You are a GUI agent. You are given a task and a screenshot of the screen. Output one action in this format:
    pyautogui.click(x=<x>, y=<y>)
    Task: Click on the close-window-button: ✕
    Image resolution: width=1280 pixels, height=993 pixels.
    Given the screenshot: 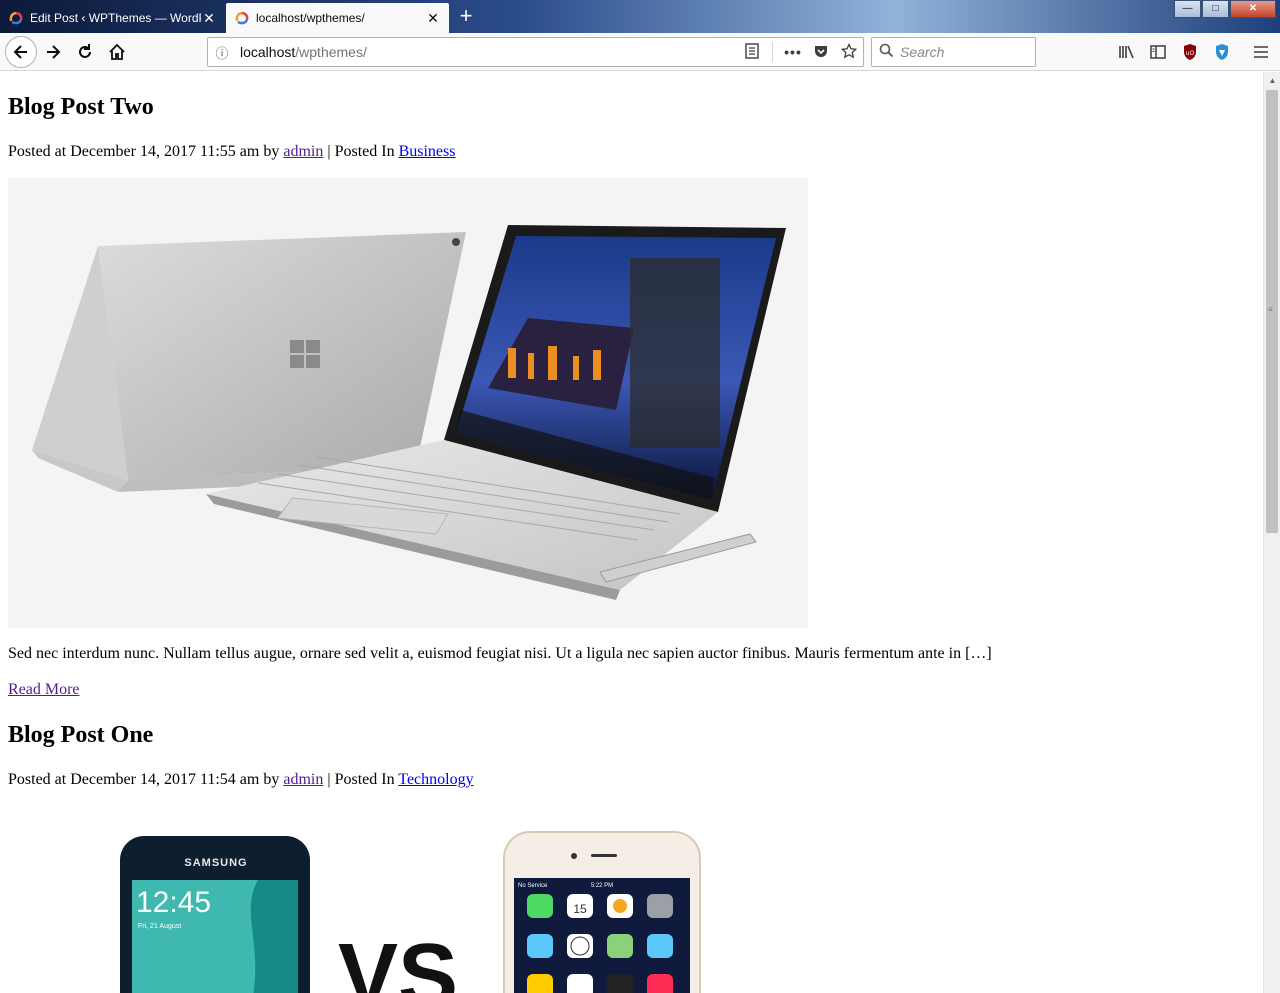 What is the action you would take?
    pyautogui.click(x=1253, y=9)
    